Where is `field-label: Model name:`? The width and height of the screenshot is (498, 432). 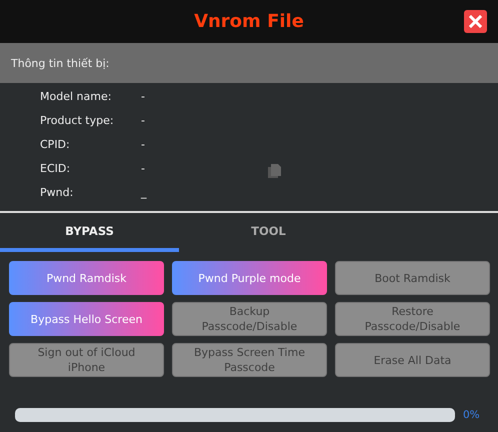
field-label: Model name: is located at coordinates (76, 97).